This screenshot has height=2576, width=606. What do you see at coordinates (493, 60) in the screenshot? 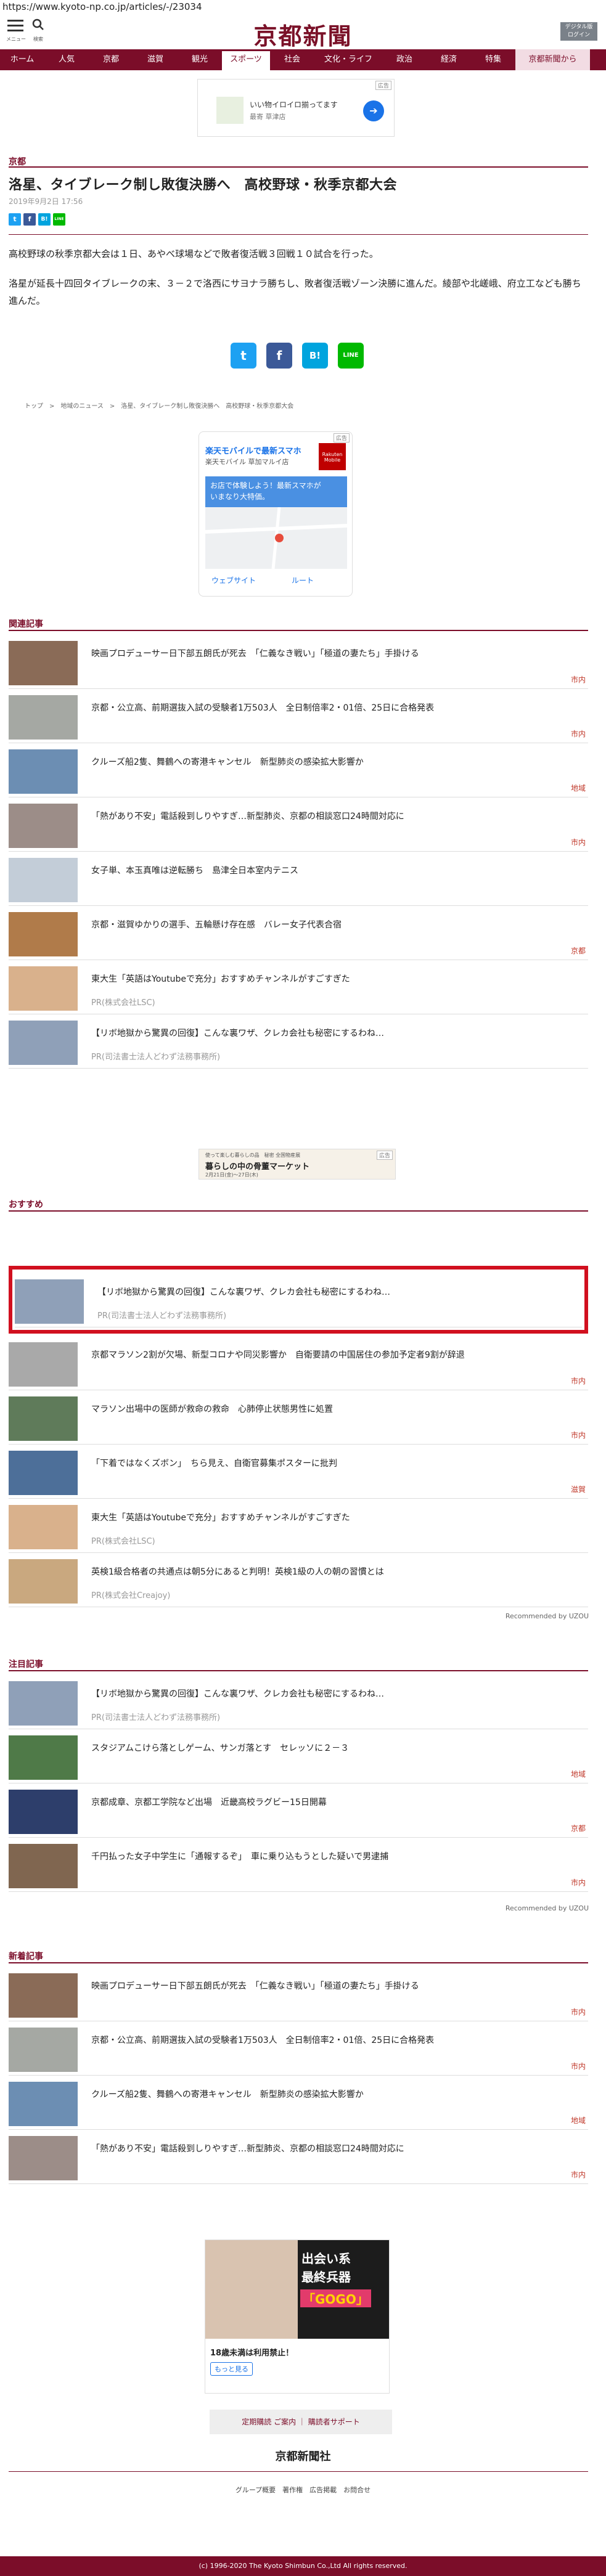
I see `nav-special: 特集` at bounding box center [493, 60].